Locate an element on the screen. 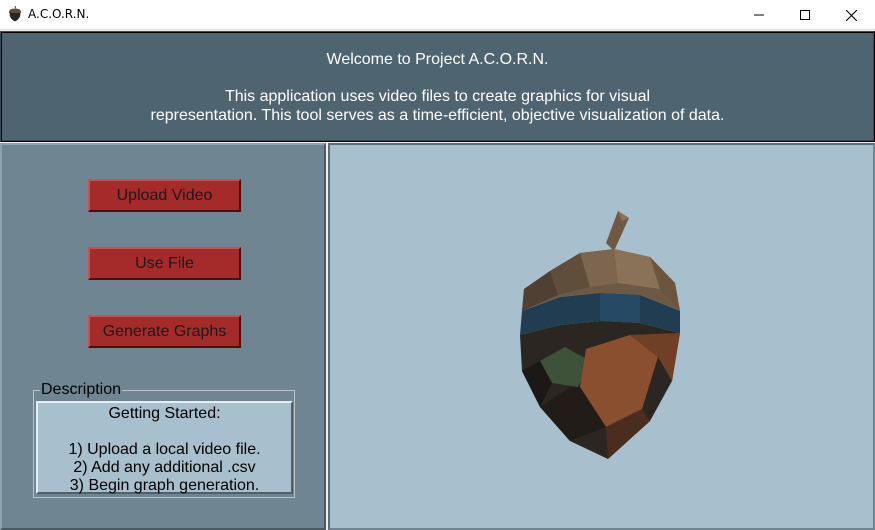 This screenshot has width=875, height=530. close-button is located at coordinates (851, 15).